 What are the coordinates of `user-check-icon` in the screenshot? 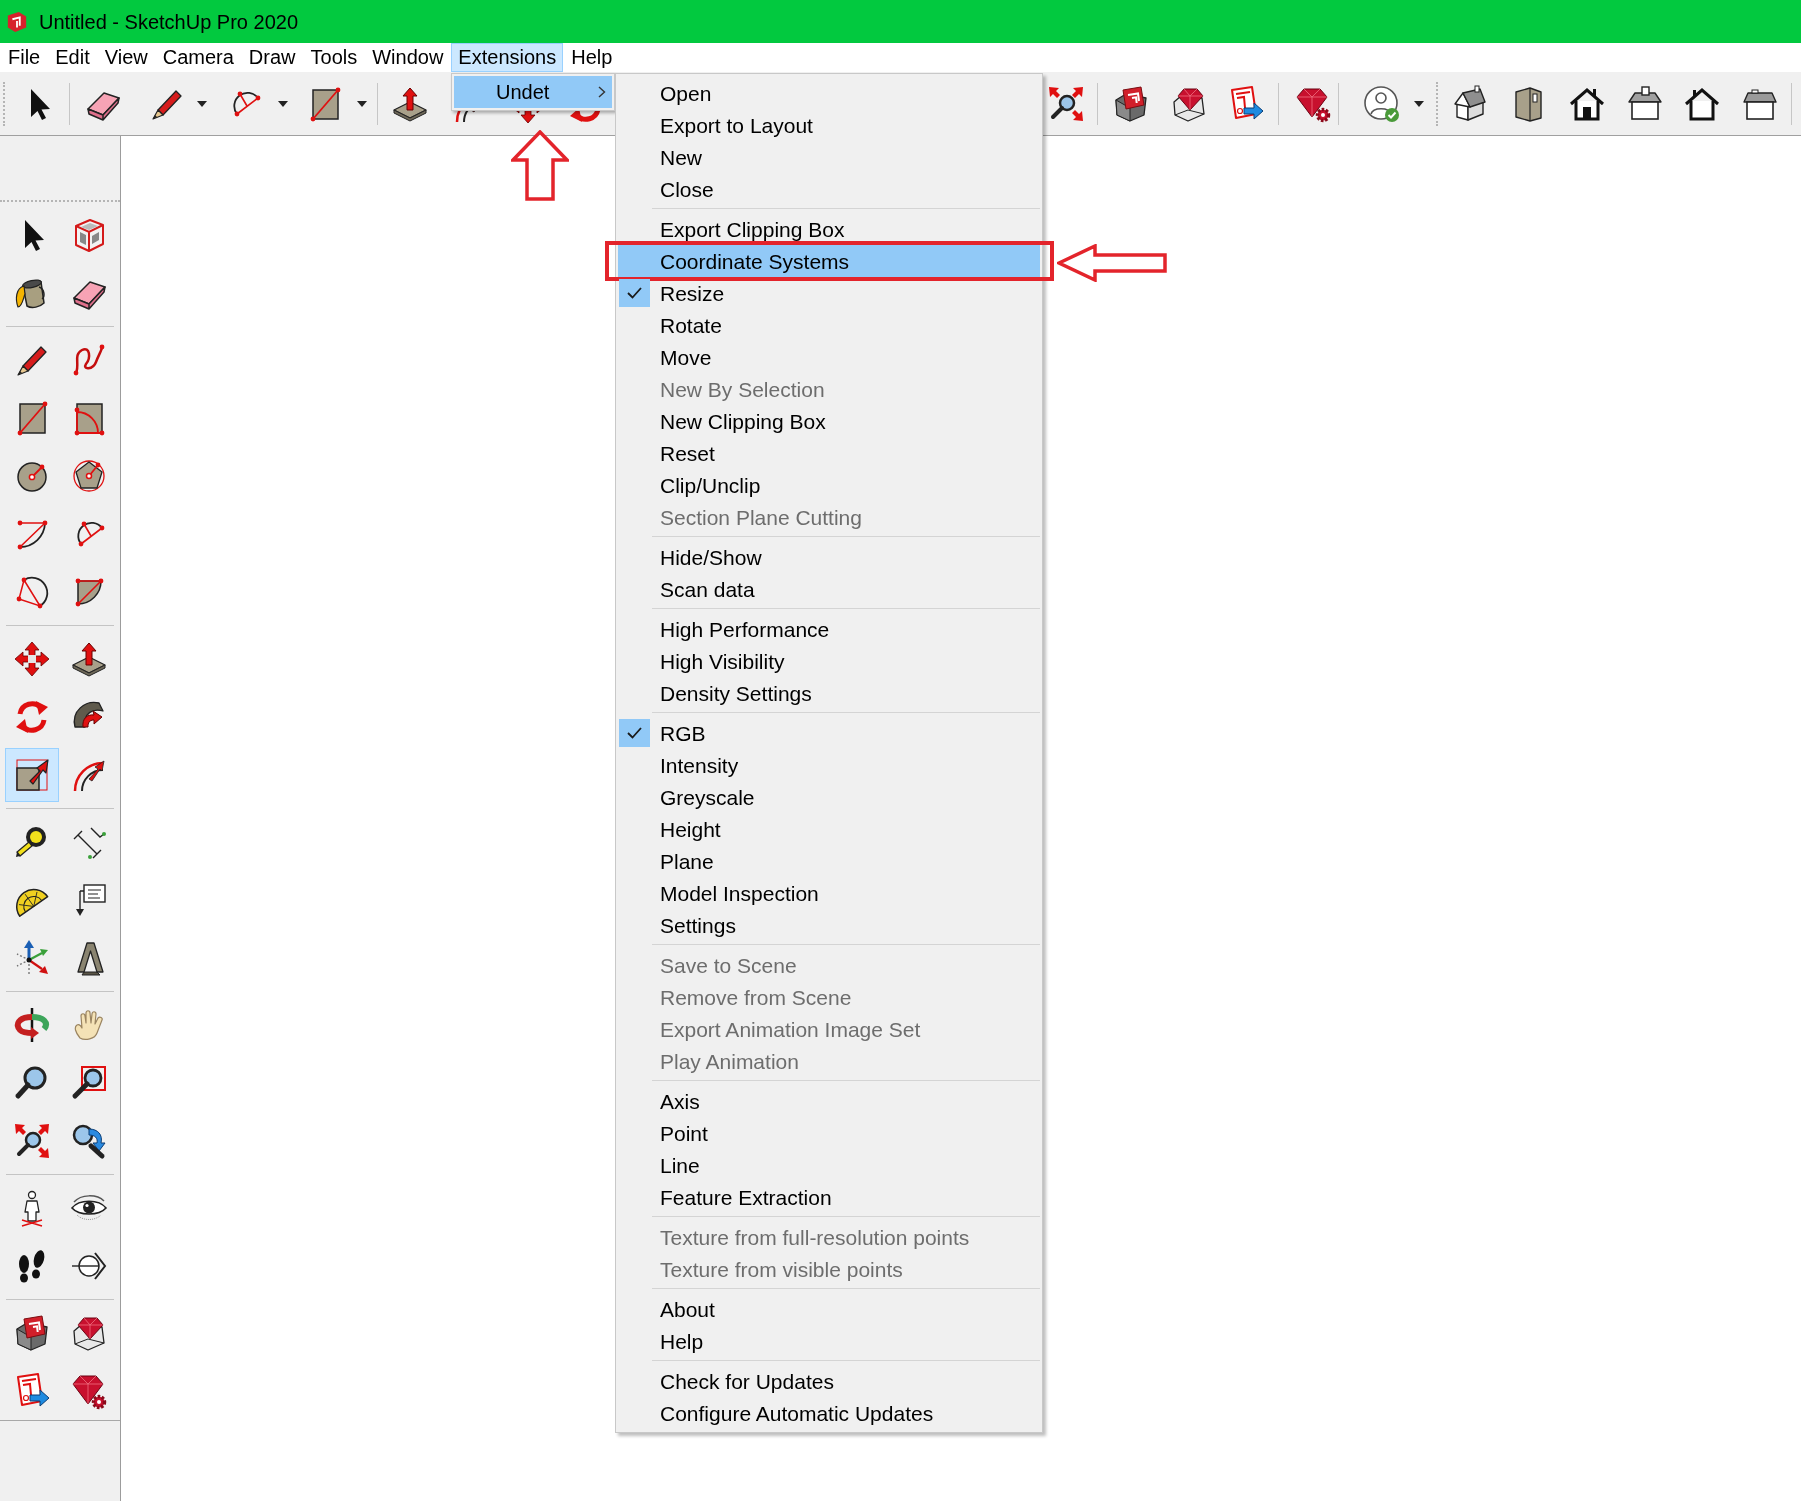 It's located at (1382, 103).